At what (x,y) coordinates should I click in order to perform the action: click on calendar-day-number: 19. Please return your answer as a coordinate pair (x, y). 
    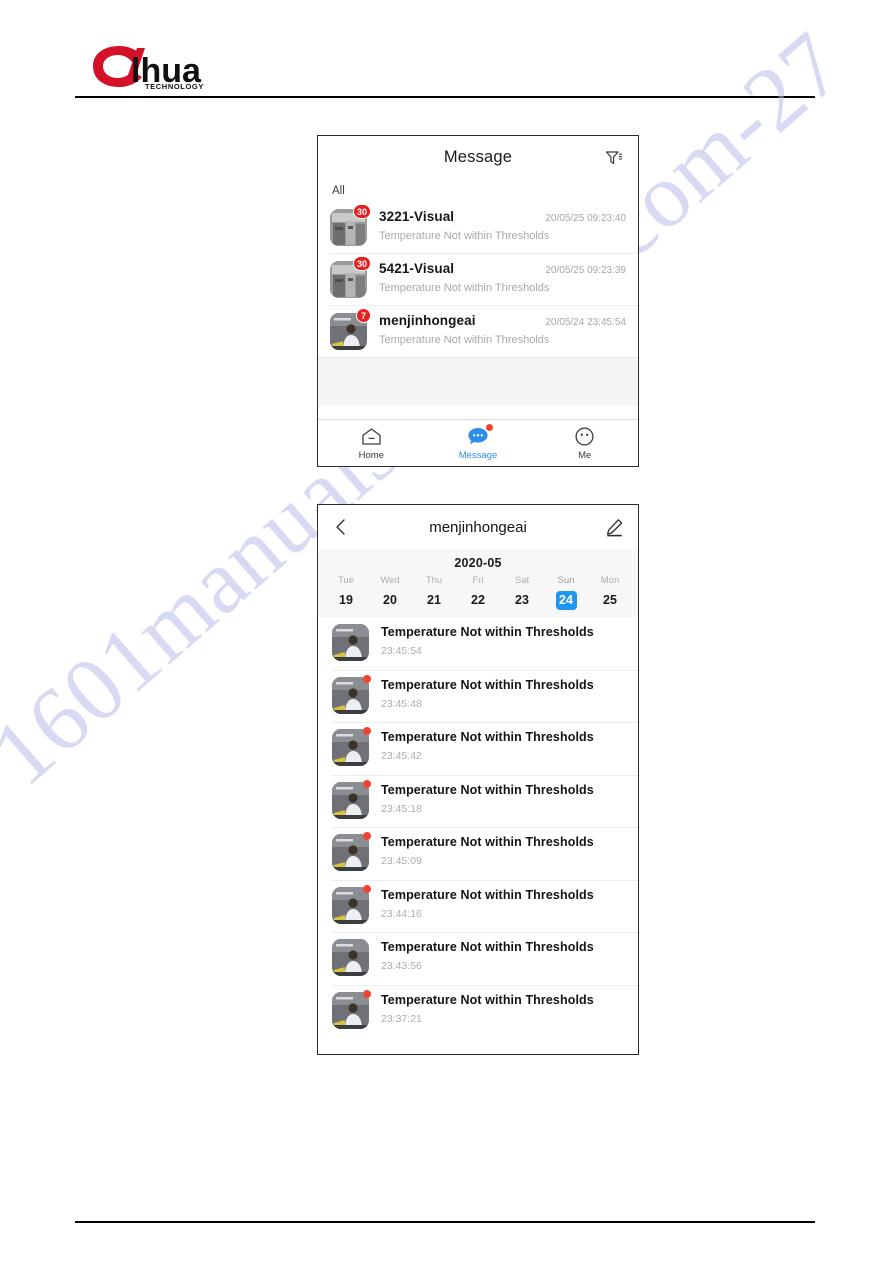
    Looking at the image, I should click on (346, 600).